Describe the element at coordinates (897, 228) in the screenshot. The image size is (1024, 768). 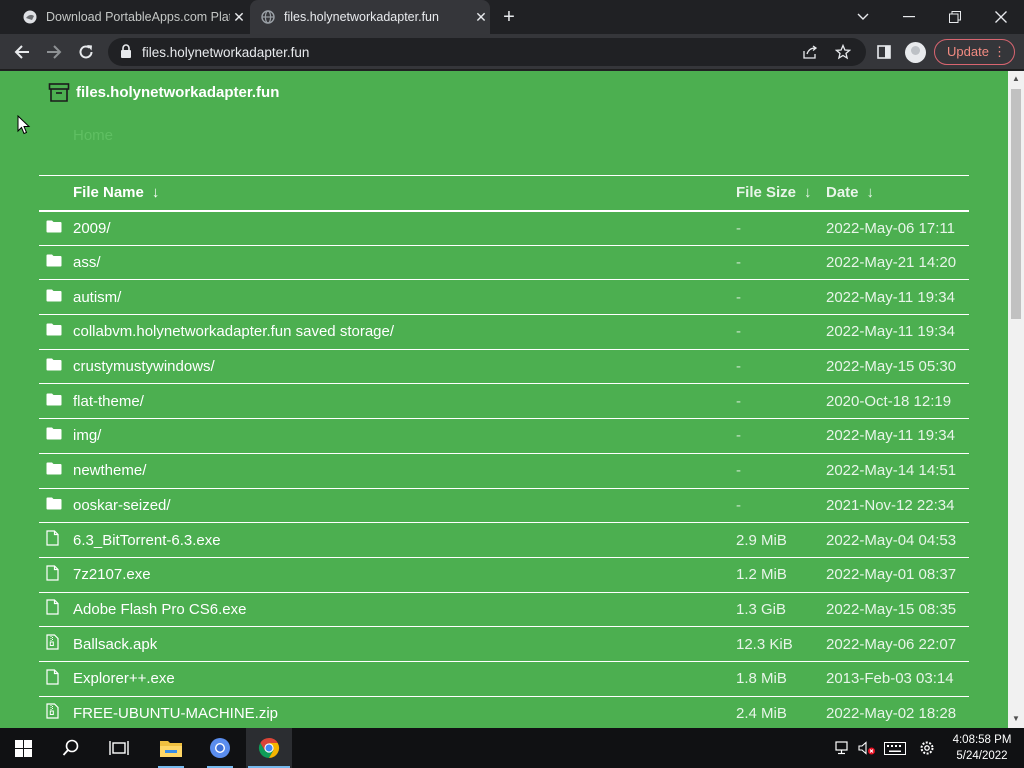
I see `file-date: 2022-May-06 17:11` at that location.